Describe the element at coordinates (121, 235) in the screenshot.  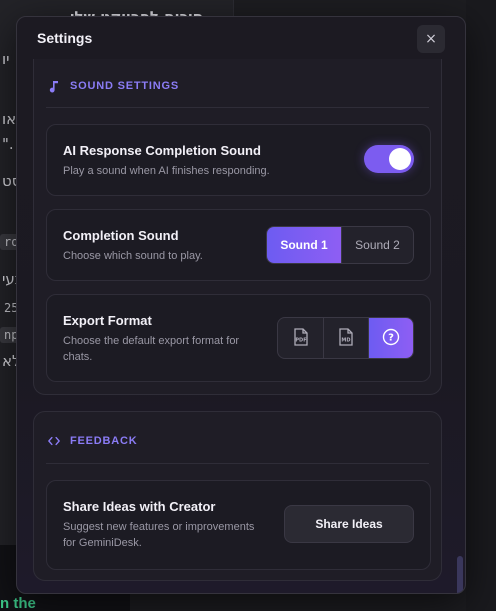
I see `card-title: Completion Sound` at that location.